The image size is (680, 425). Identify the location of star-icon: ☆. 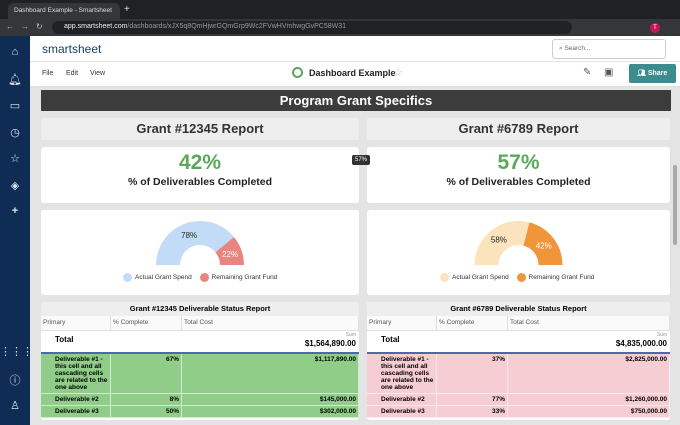
(15, 158).